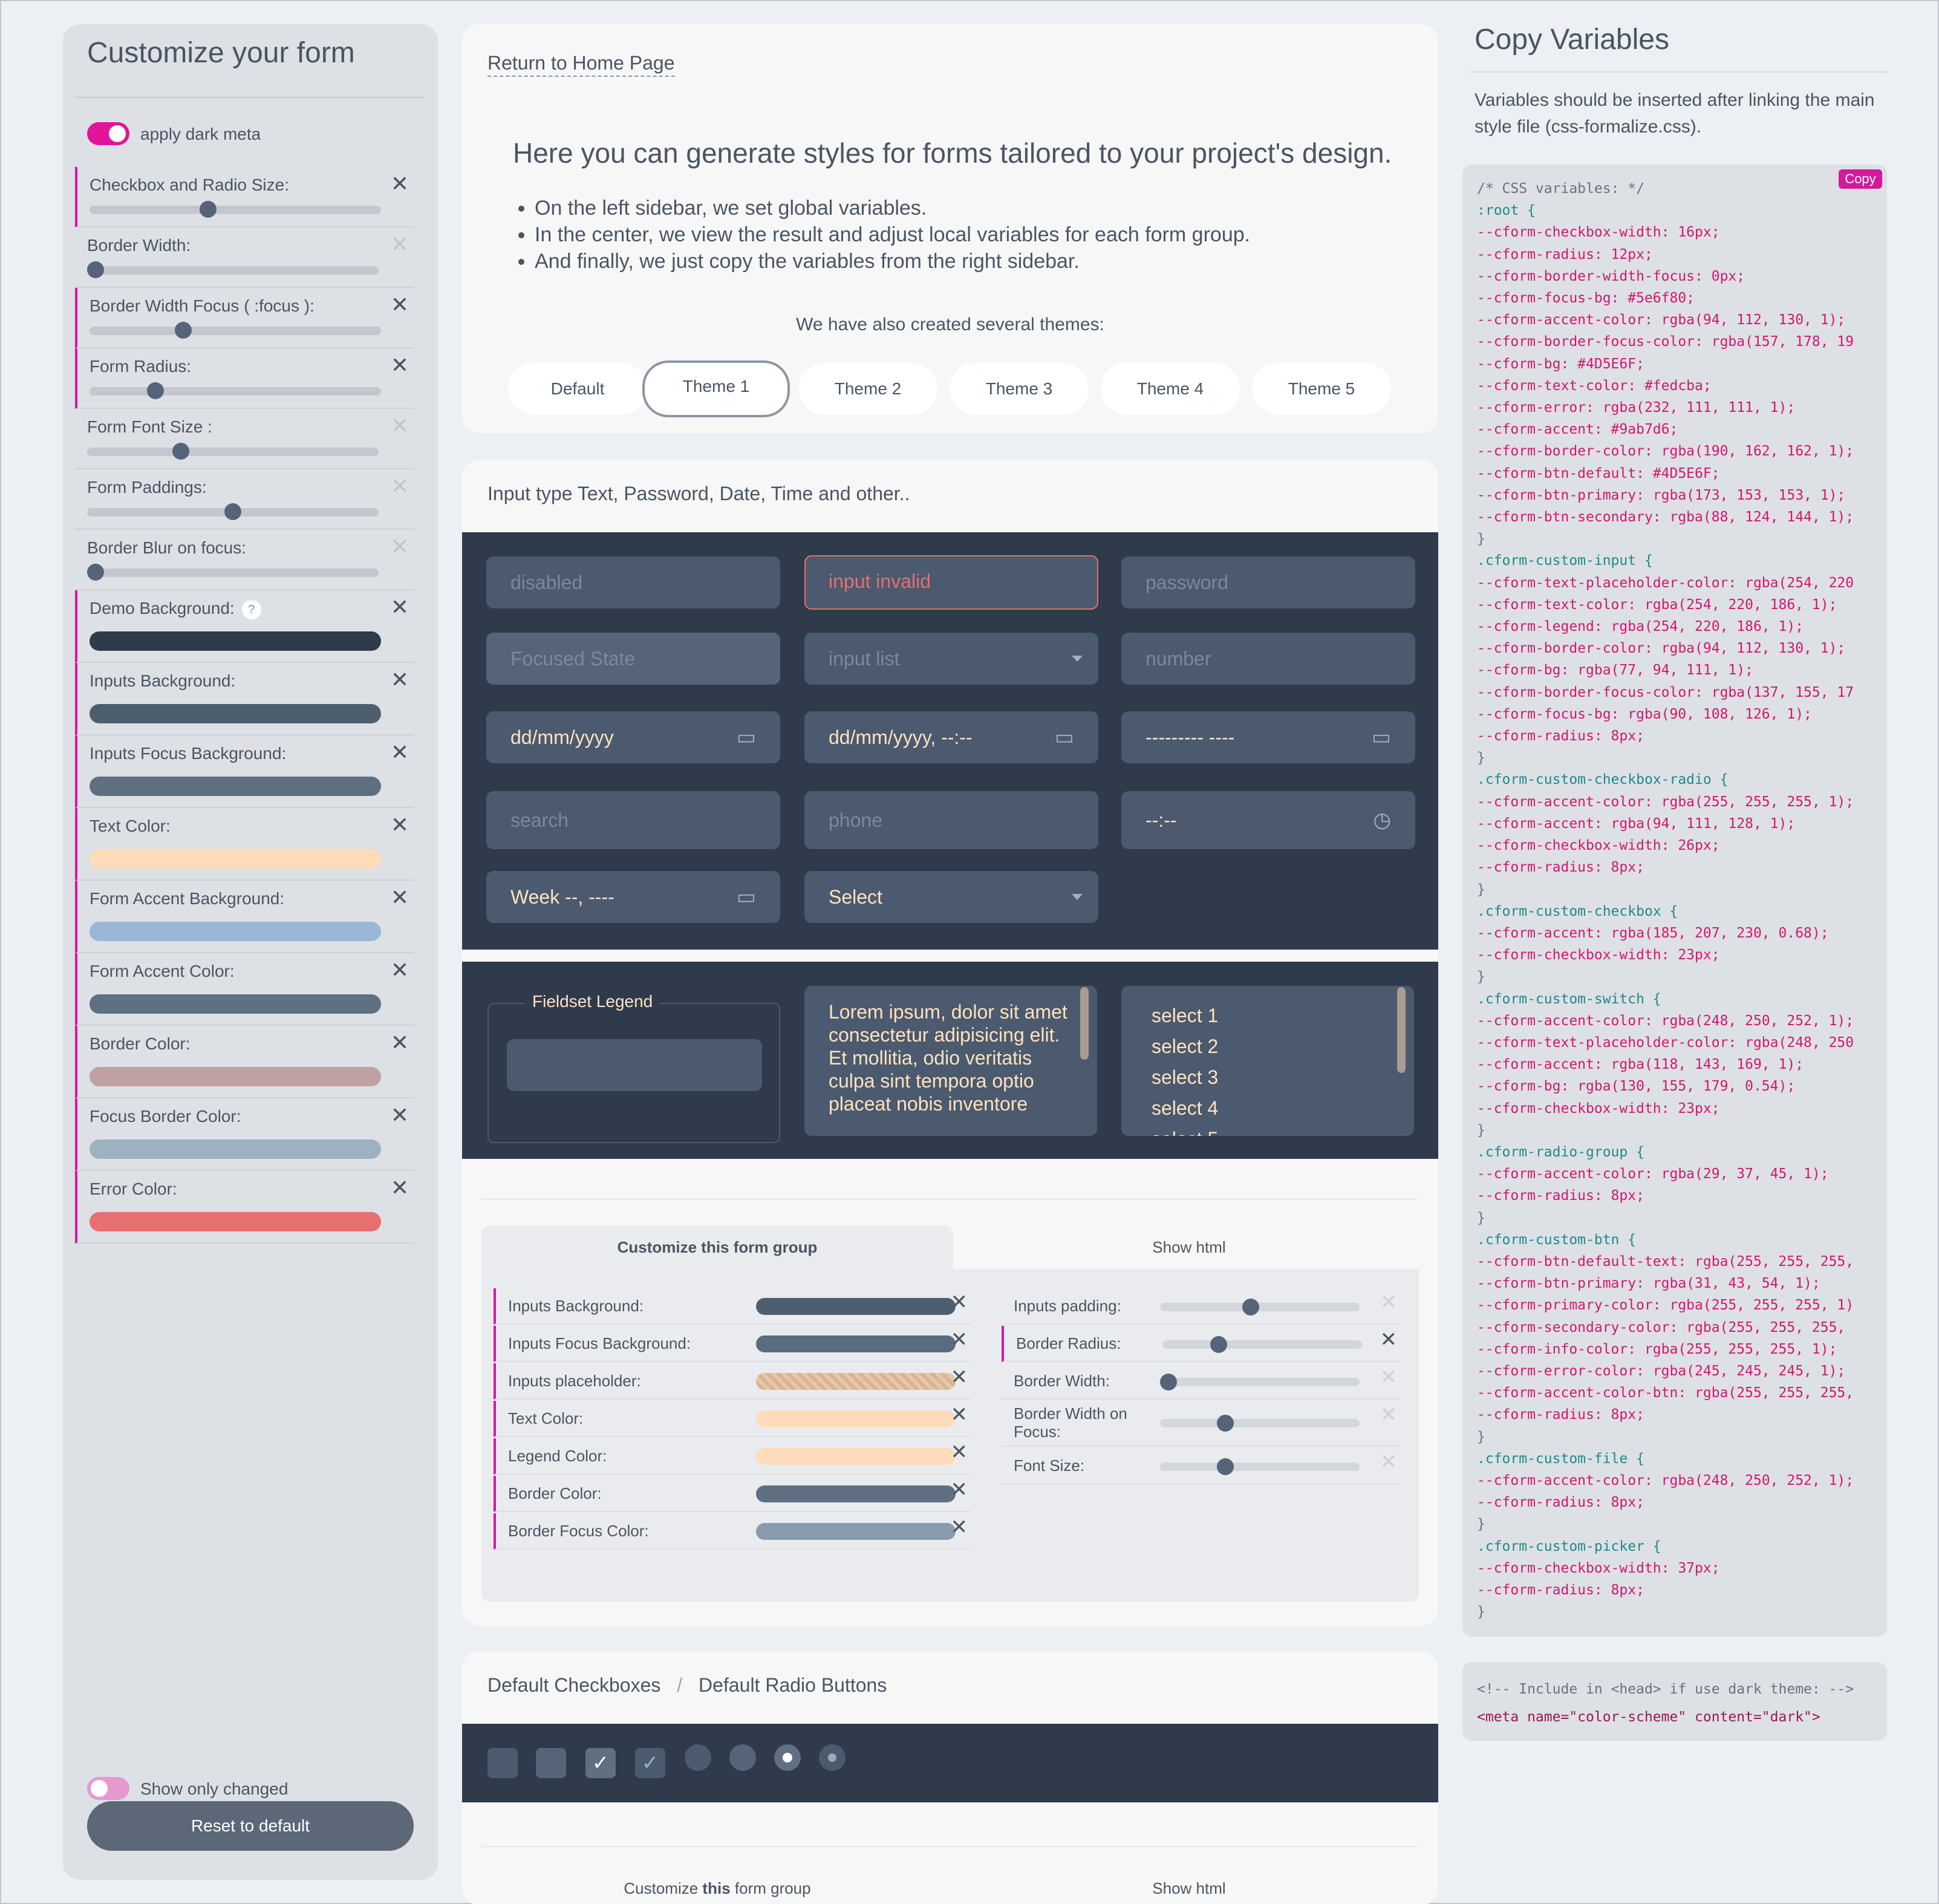  Describe the element at coordinates (868, 389) in the screenshot. I see `theme-2-button: Theme 2` at that location.